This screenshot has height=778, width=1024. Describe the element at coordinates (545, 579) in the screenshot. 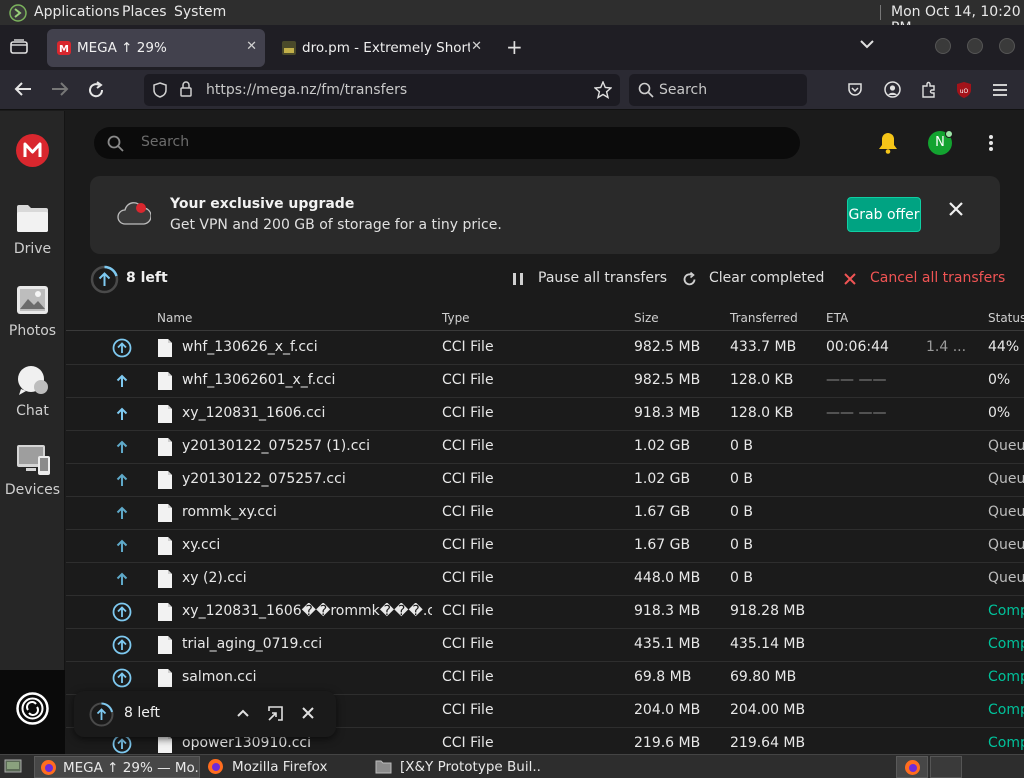

I see `table-row: xy (2).cci CCI File 448.0 MB 0 B Queued` at that location.